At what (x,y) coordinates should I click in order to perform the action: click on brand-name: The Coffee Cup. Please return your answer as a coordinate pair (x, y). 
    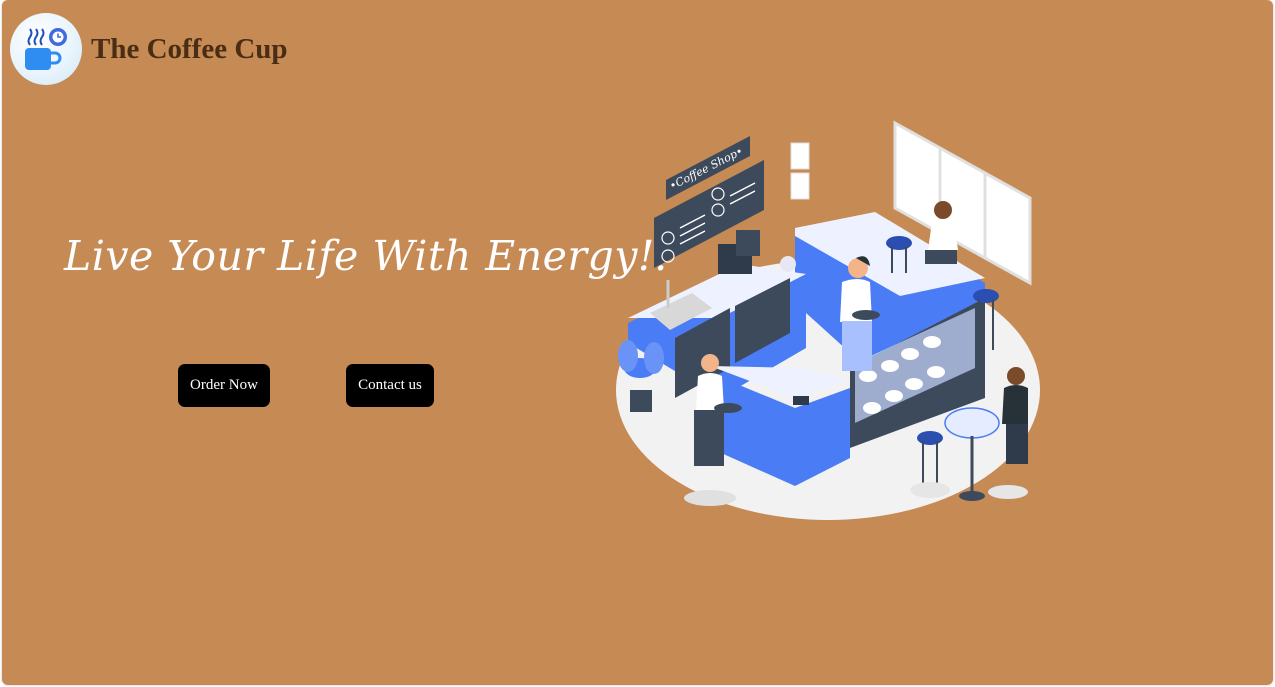
    Looking at the image, I should click on (189, 49).